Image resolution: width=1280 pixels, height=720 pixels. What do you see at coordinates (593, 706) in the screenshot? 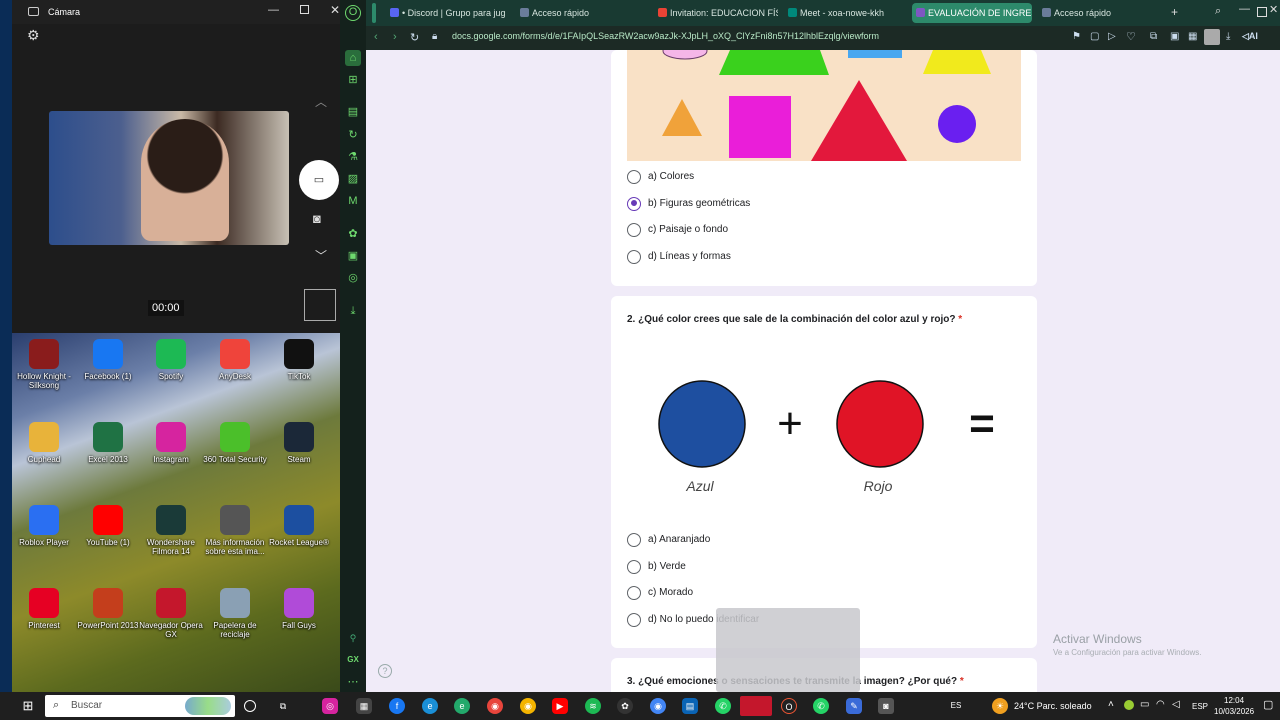
I see `taskbar-spotify-icon: ≋` at bounding box center [593, 706].